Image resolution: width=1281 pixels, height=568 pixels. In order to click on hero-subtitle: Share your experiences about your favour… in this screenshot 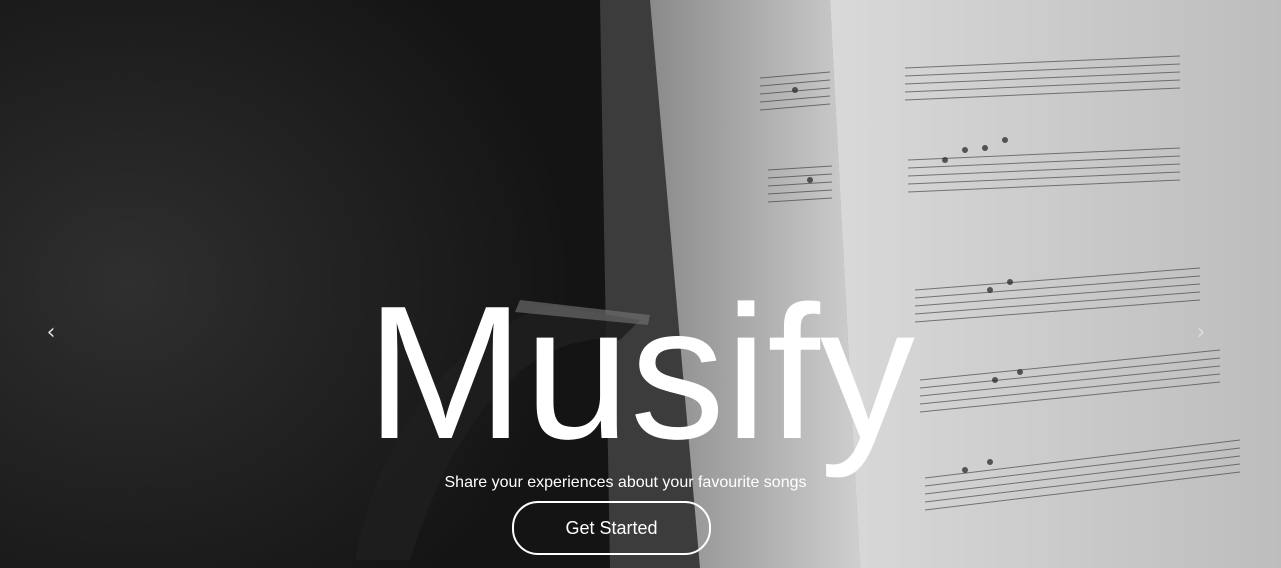, I will do `click(625, 482)`.